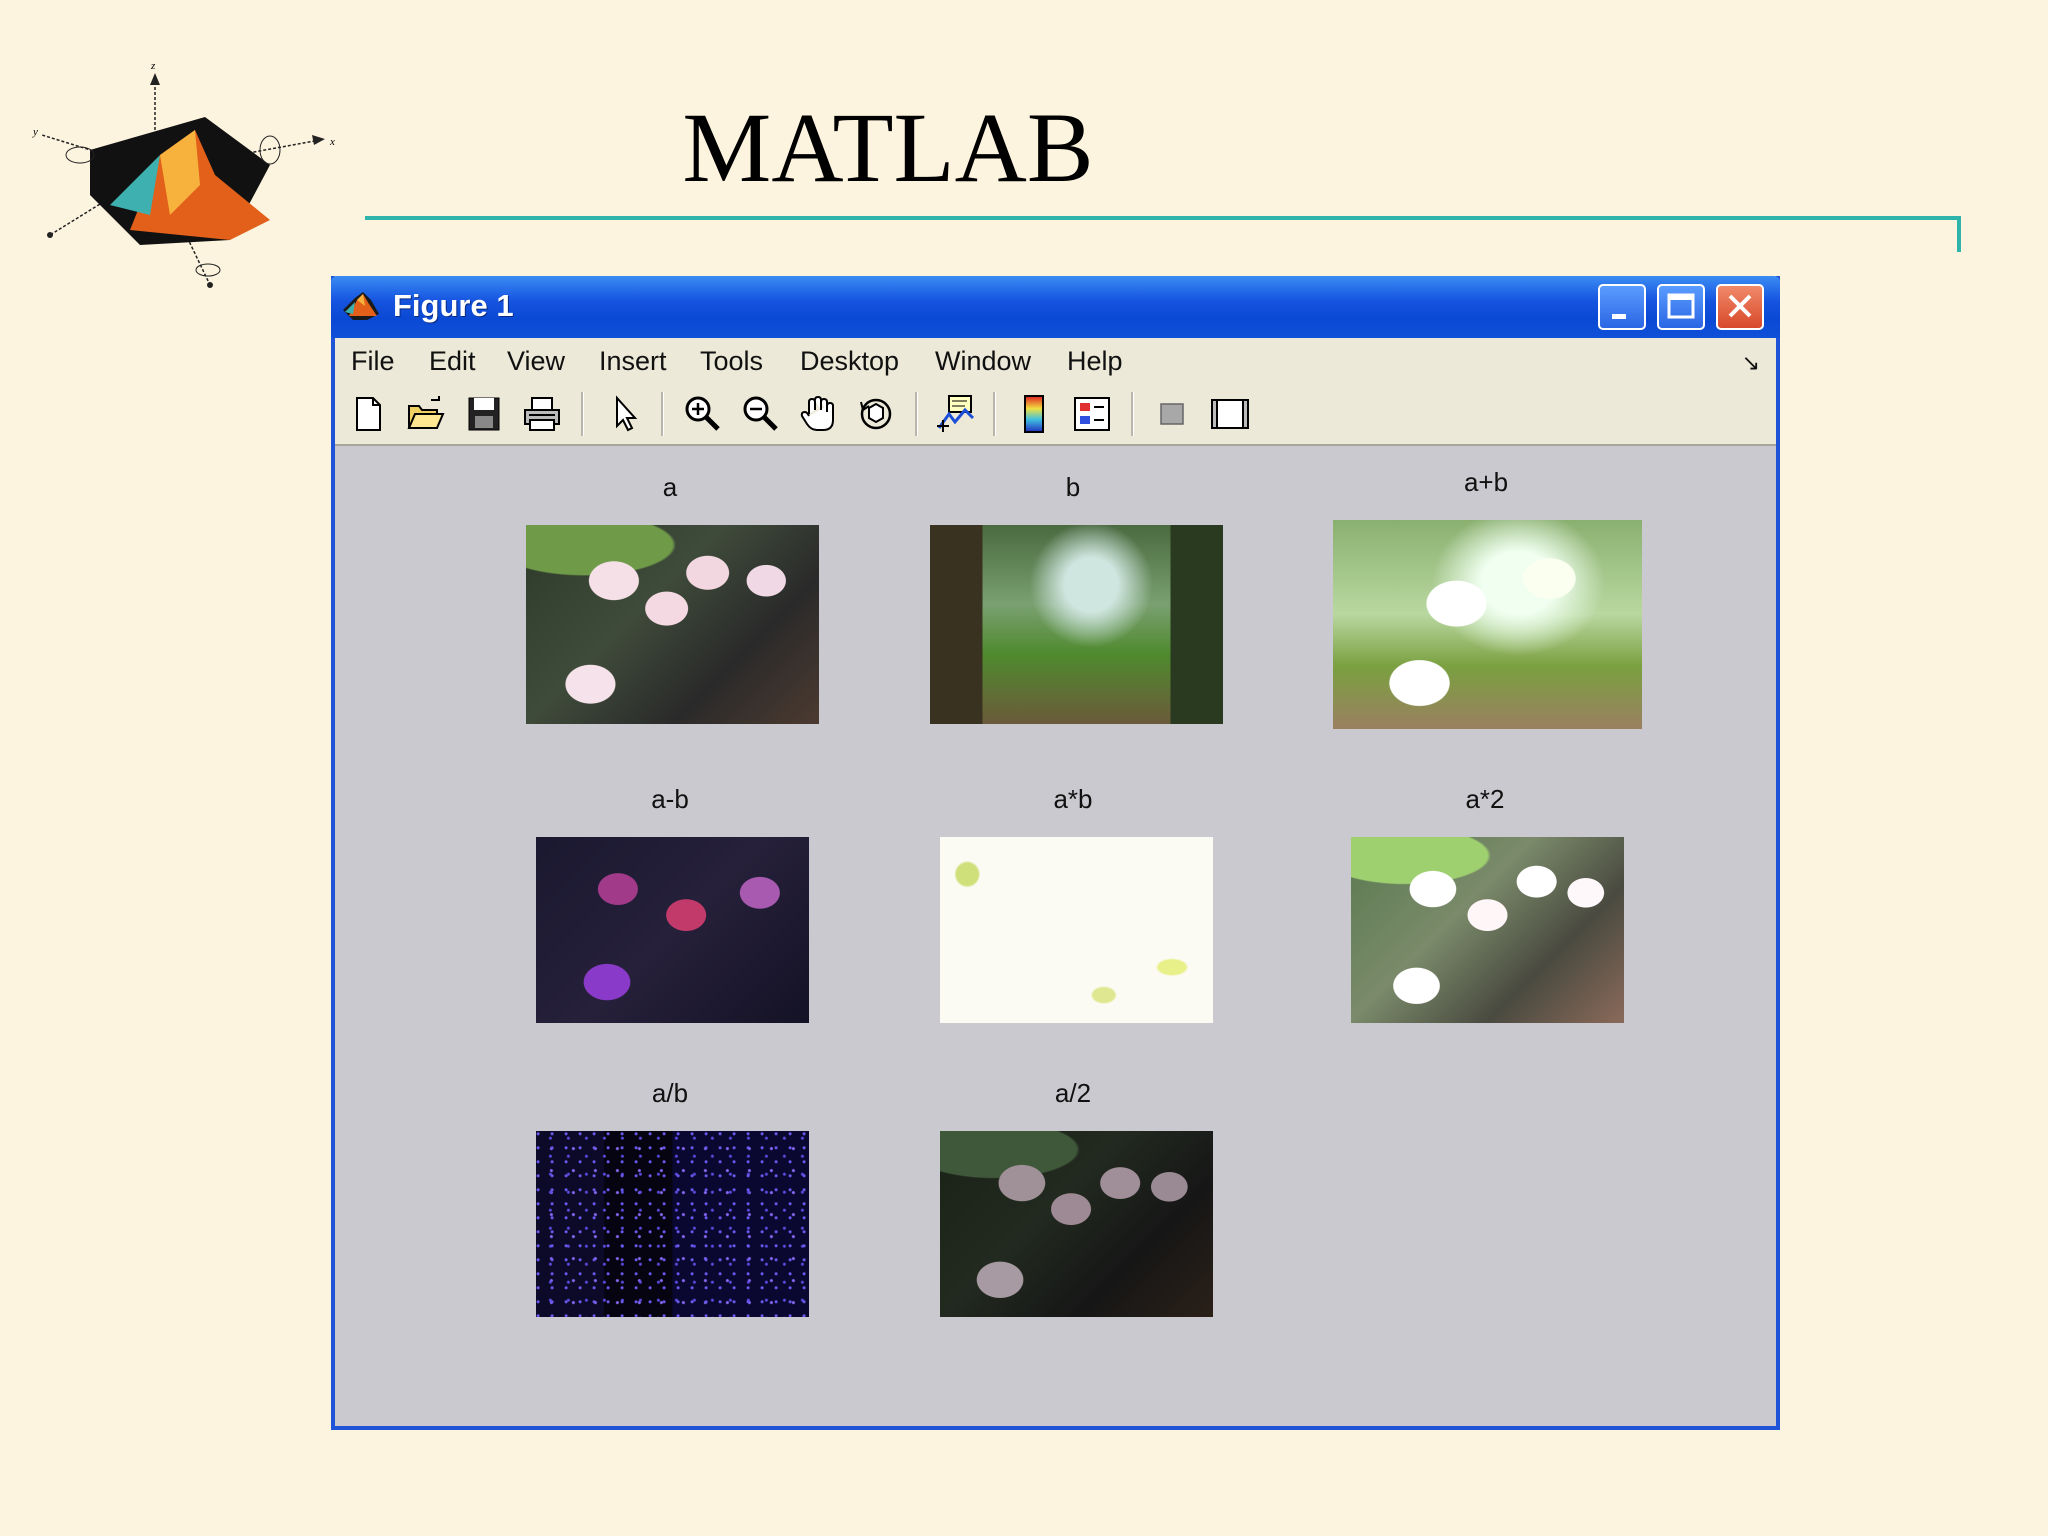 The height and width of the screenshot is (1536, 2048). Describe the element at coordinates (1055, 415) in the screenshot. I see `figure-toolbar` at that location.